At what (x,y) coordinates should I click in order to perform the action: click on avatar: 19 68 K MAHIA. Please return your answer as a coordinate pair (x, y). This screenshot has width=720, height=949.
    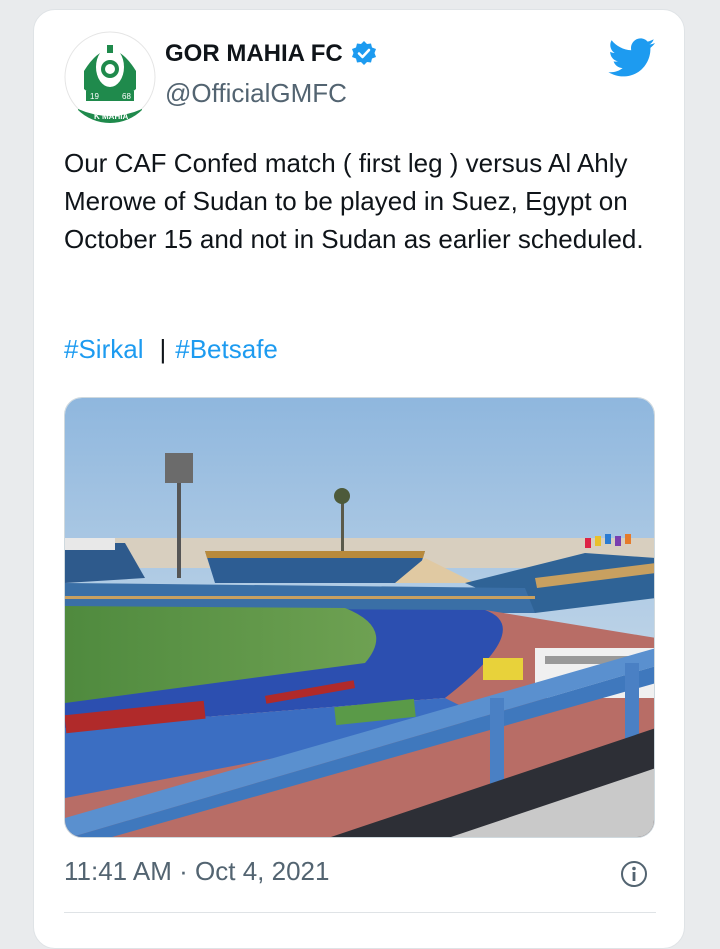
    Looking at the image, I should click on (110, 77).